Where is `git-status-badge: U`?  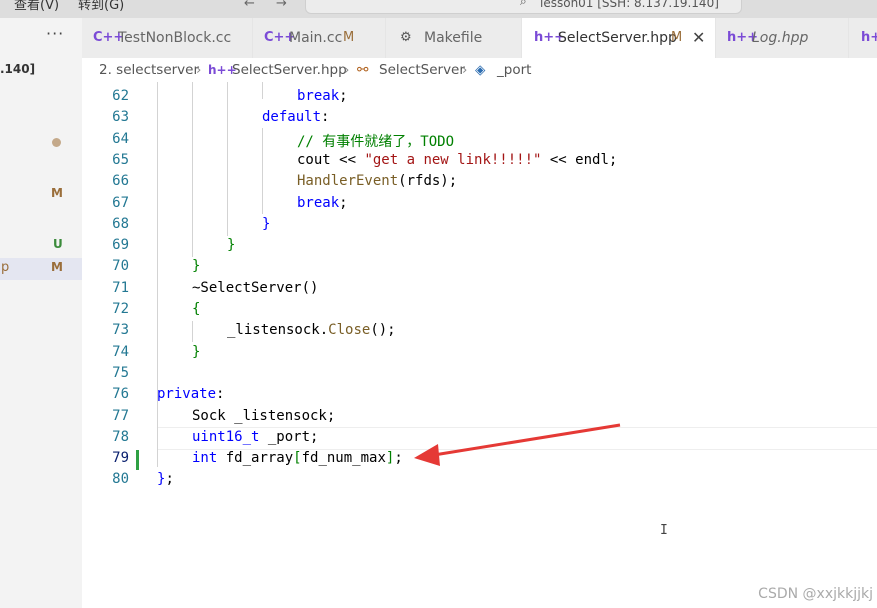 git-status-badge: U is located at coordinates (58, 244).